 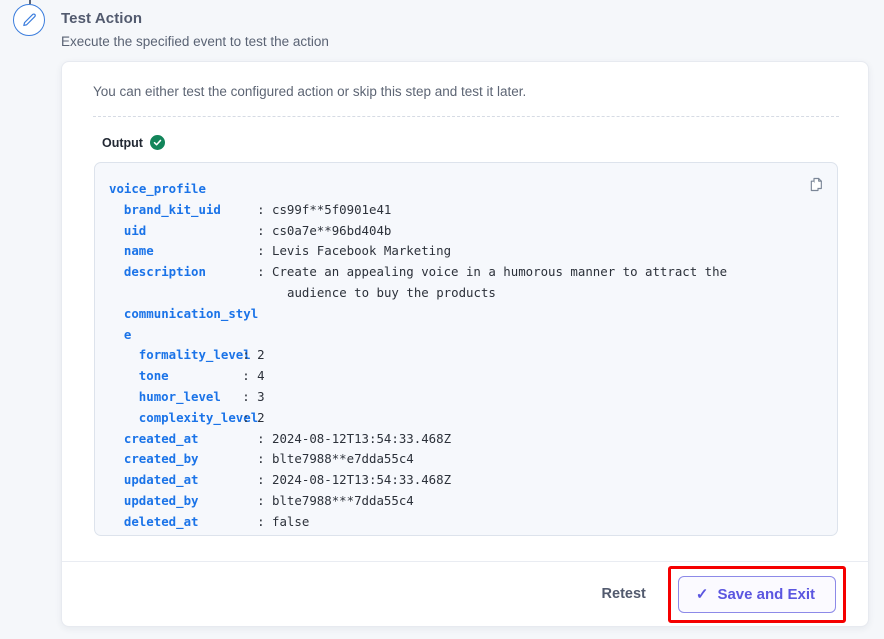 I want to click on json-key: complexity_level, so click(x=198, y=417).